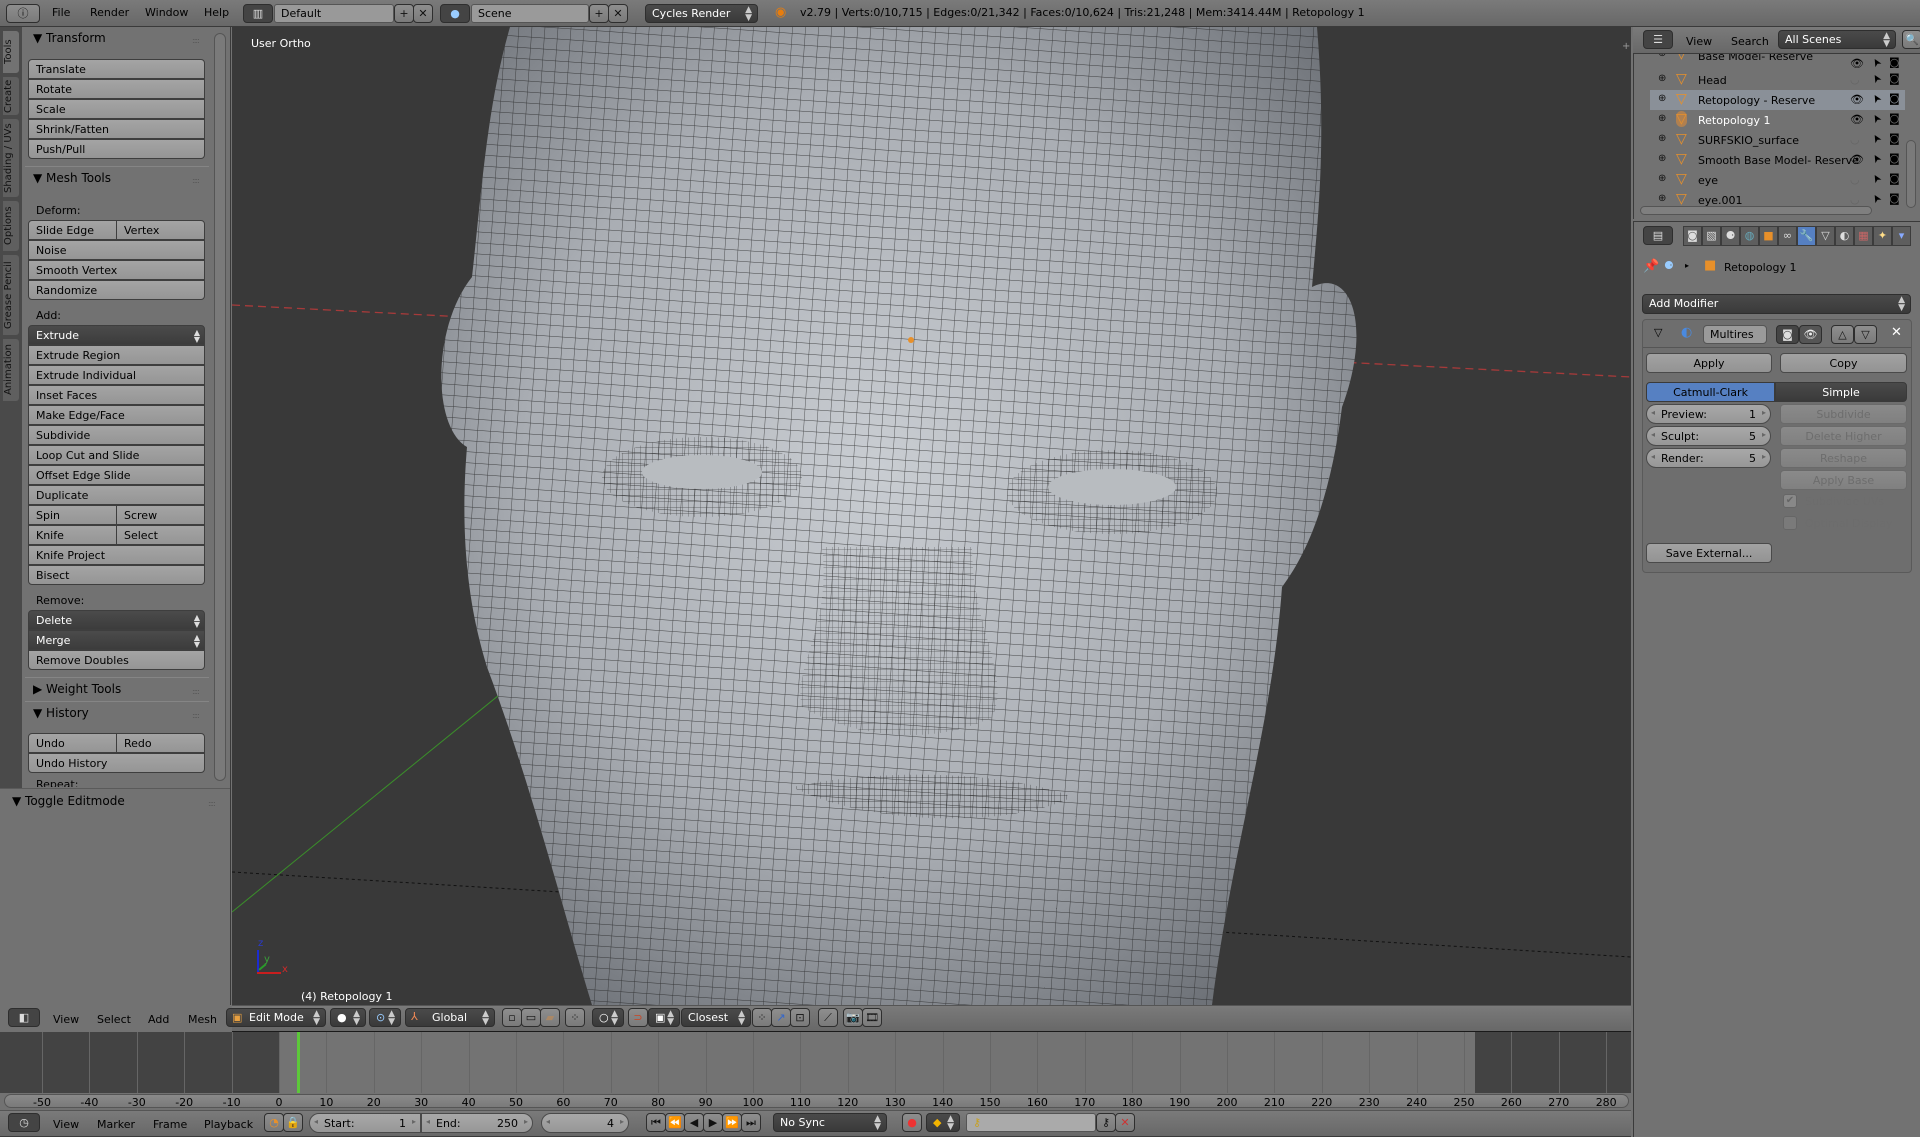 The height and width of the screenshot is (1137, 1920). I want to click on lock-range-button: 🔒, so click(293, 1122).